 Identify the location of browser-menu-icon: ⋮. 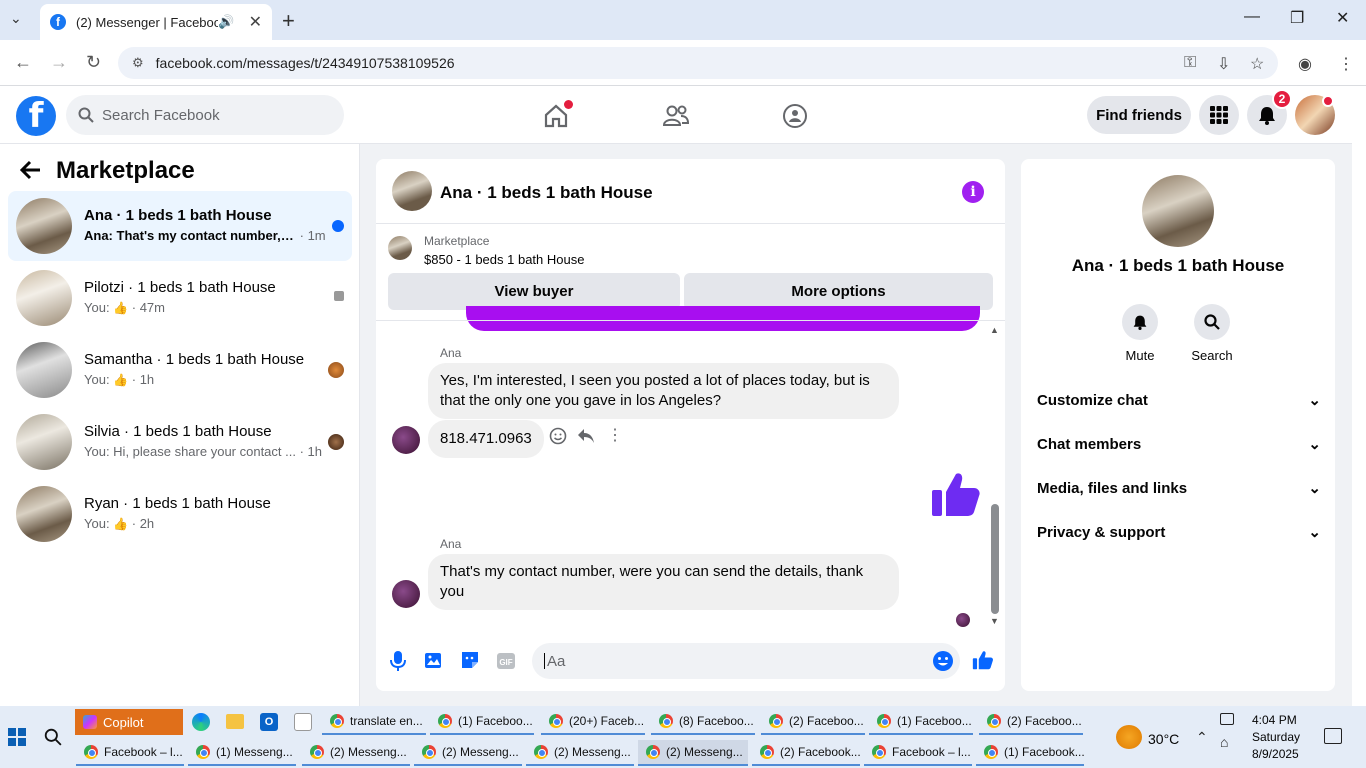
(1346, 64).